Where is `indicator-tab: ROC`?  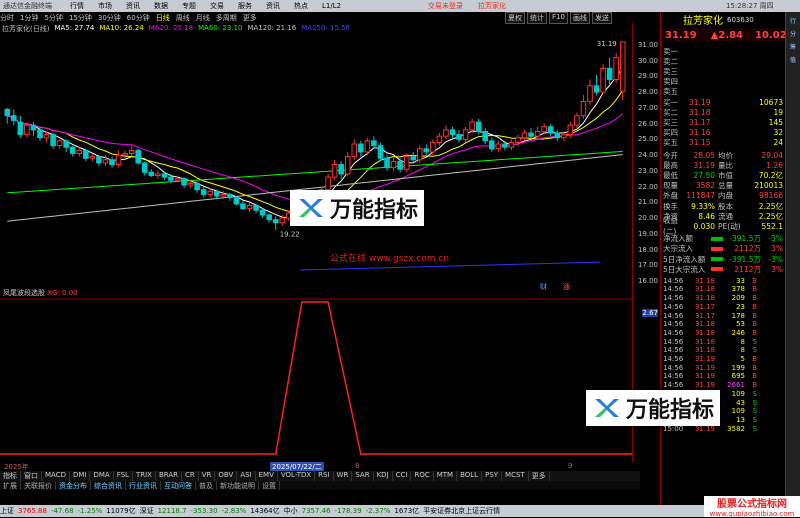
indicator-tab: ROC is located at coordinates (422, 476).